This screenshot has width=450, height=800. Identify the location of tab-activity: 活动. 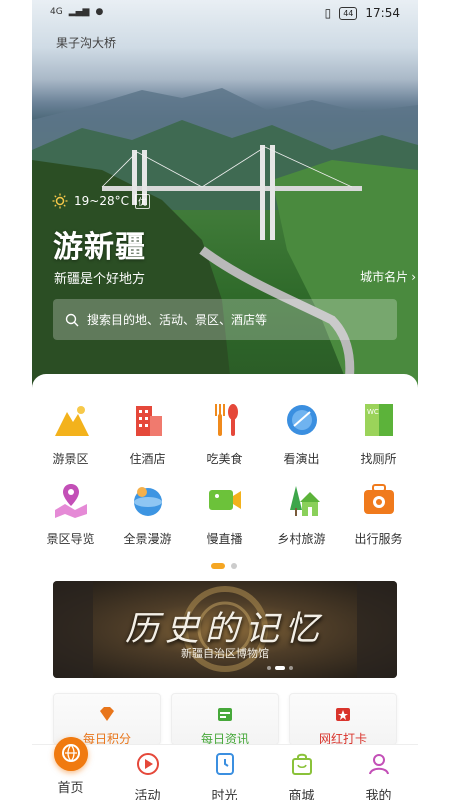
(147, 772).